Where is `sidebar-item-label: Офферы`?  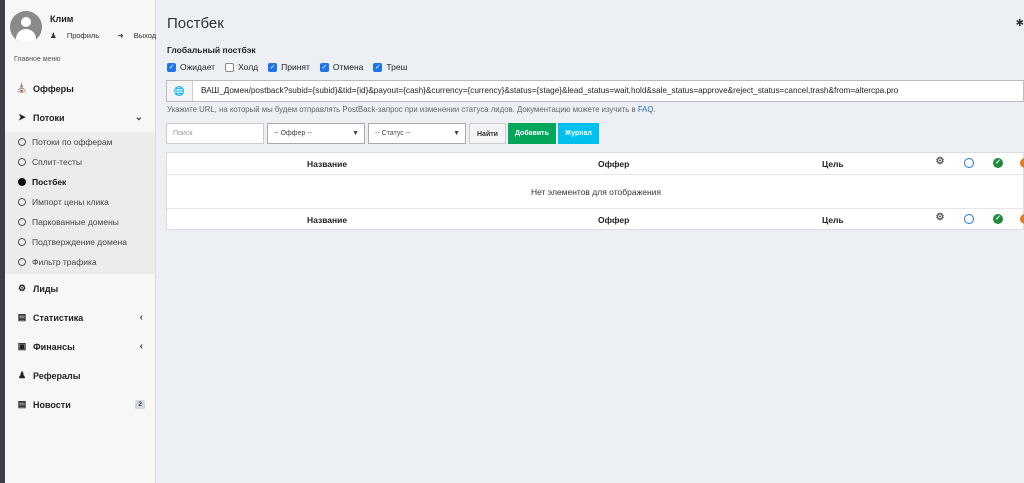
sidebar-item-label: Офферы is located at coordinates (53, 88).